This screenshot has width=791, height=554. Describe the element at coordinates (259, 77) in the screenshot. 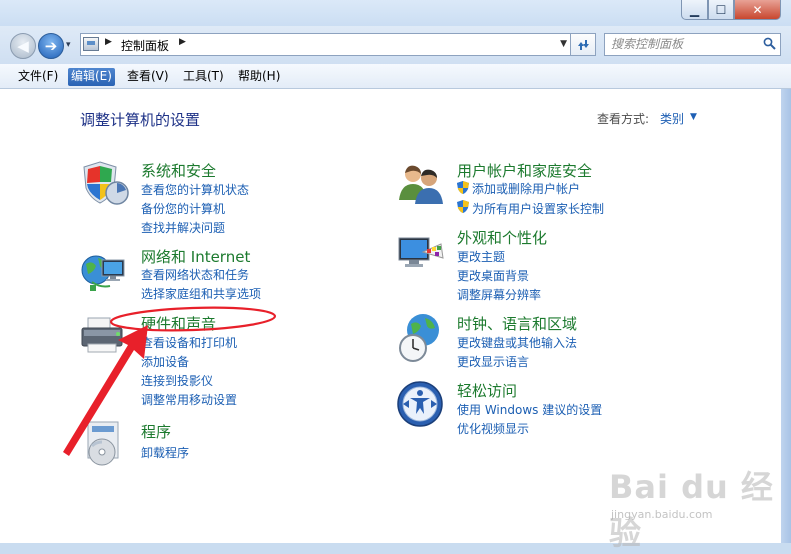

I see `menu-help: 帮助(H)` at that location.